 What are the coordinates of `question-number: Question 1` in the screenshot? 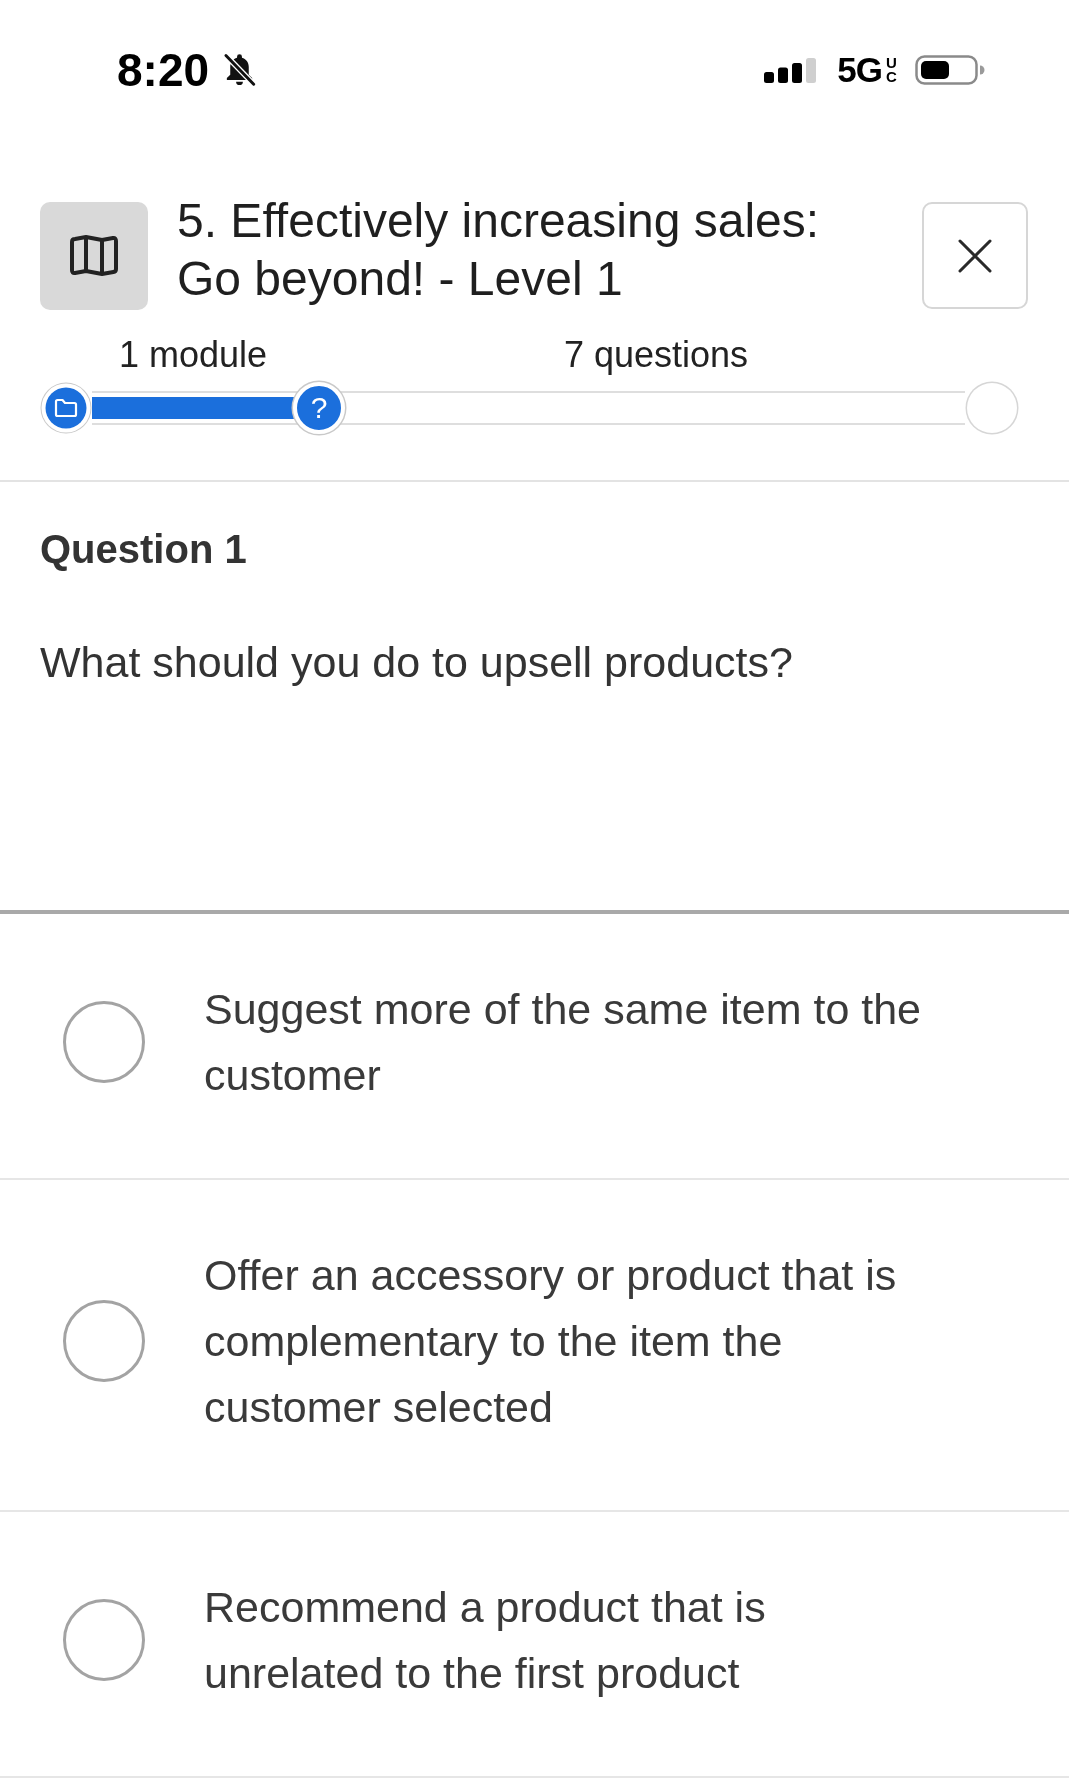 It's located at (144, 549).